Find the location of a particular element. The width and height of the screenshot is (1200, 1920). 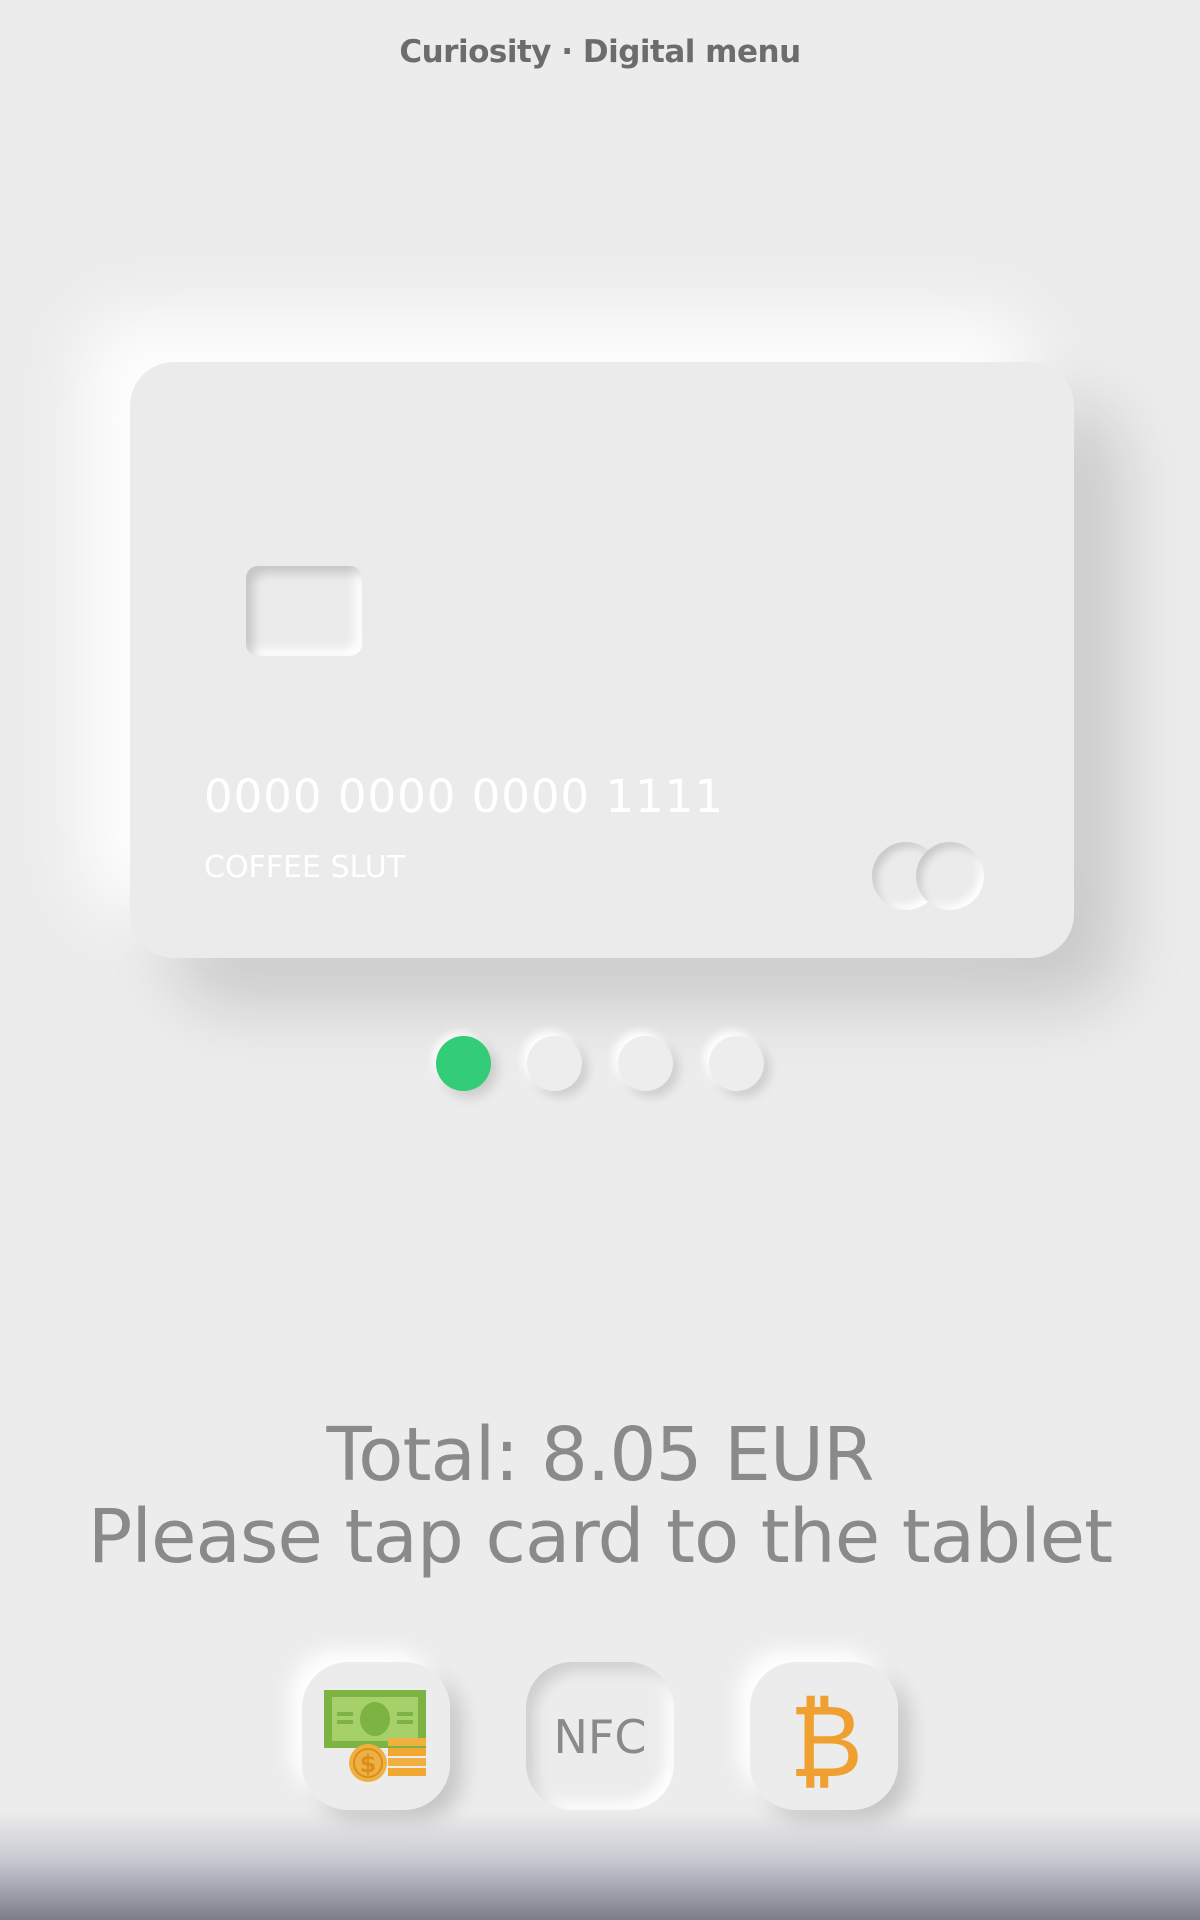

bitcoin-icon: ₿ is located at coordinates (826, 1741).